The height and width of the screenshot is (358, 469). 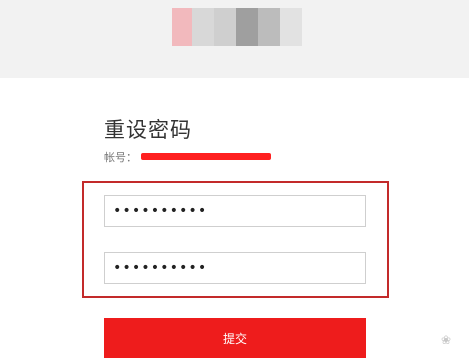 I want to click on account-row: 帐号：, so click(x=187, y=157).